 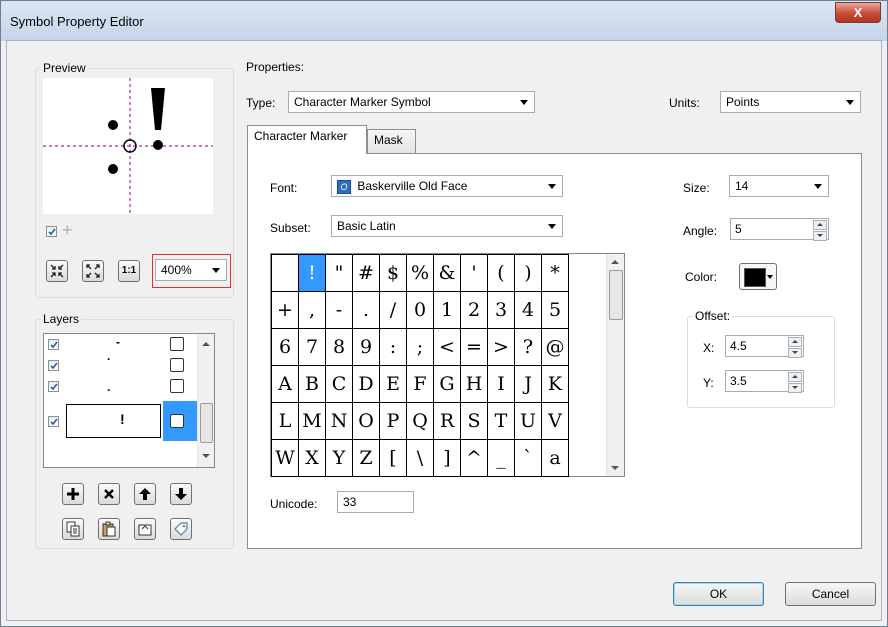 What do you see at coordinates (528, 310) in the screenshot?
I see `character-cell: 4` at bounding box center [528, 310].